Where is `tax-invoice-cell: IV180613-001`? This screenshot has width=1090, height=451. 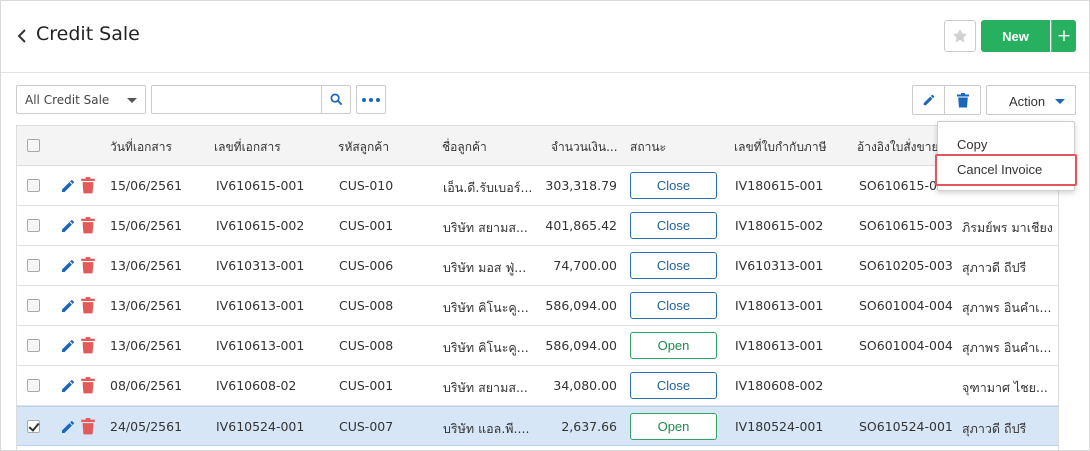 tax-invoice-cell: IV180613-001 is located at coordinates (779, 345).